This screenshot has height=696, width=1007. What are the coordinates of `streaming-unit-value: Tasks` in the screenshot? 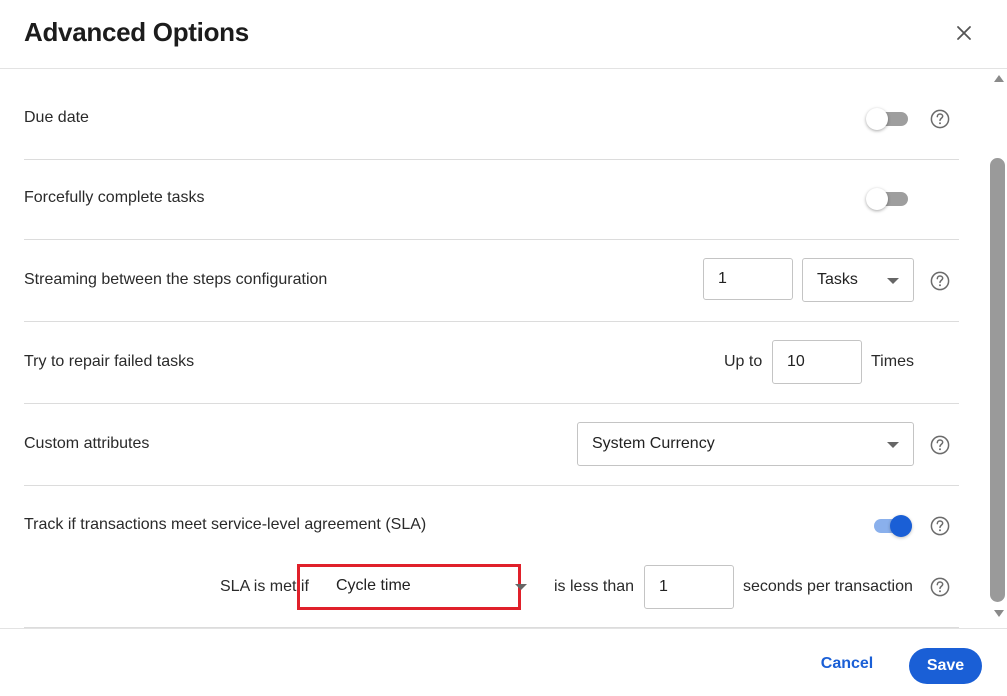 It's located at (837, 279).